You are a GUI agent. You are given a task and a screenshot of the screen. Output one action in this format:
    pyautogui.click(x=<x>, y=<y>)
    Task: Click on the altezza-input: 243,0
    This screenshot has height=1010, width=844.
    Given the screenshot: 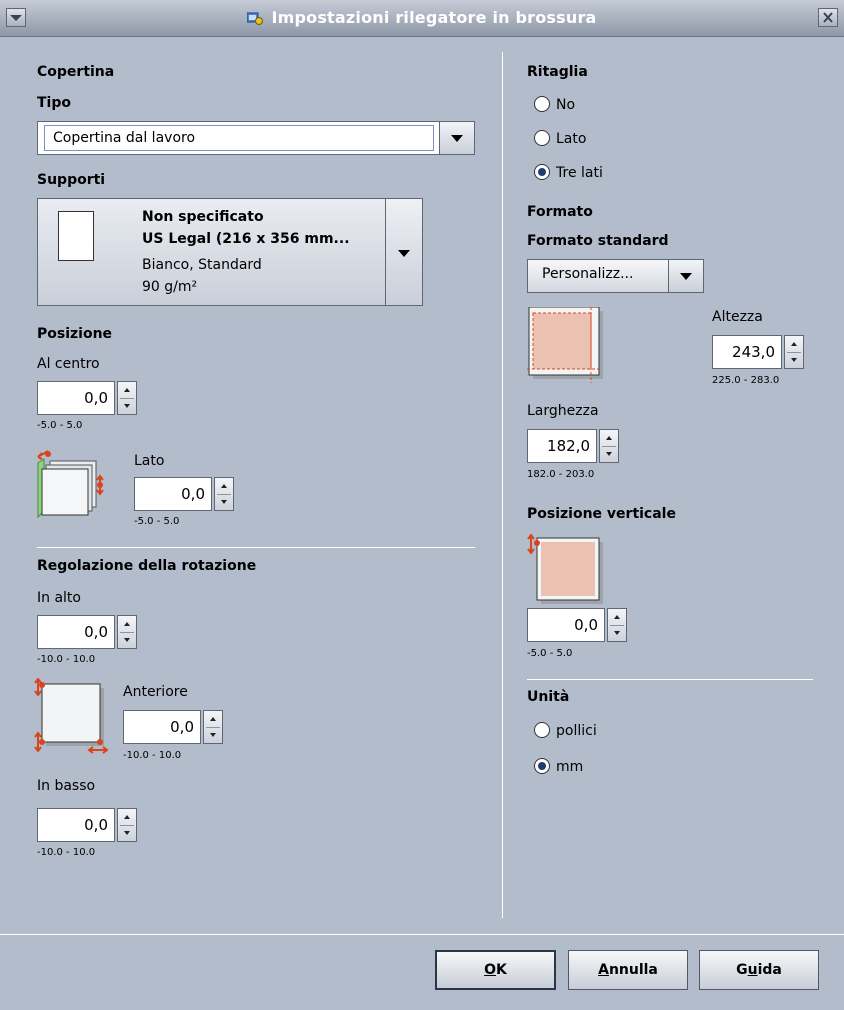 What is the action you would take?
    pyautogui.click(x=747, y=352)
    